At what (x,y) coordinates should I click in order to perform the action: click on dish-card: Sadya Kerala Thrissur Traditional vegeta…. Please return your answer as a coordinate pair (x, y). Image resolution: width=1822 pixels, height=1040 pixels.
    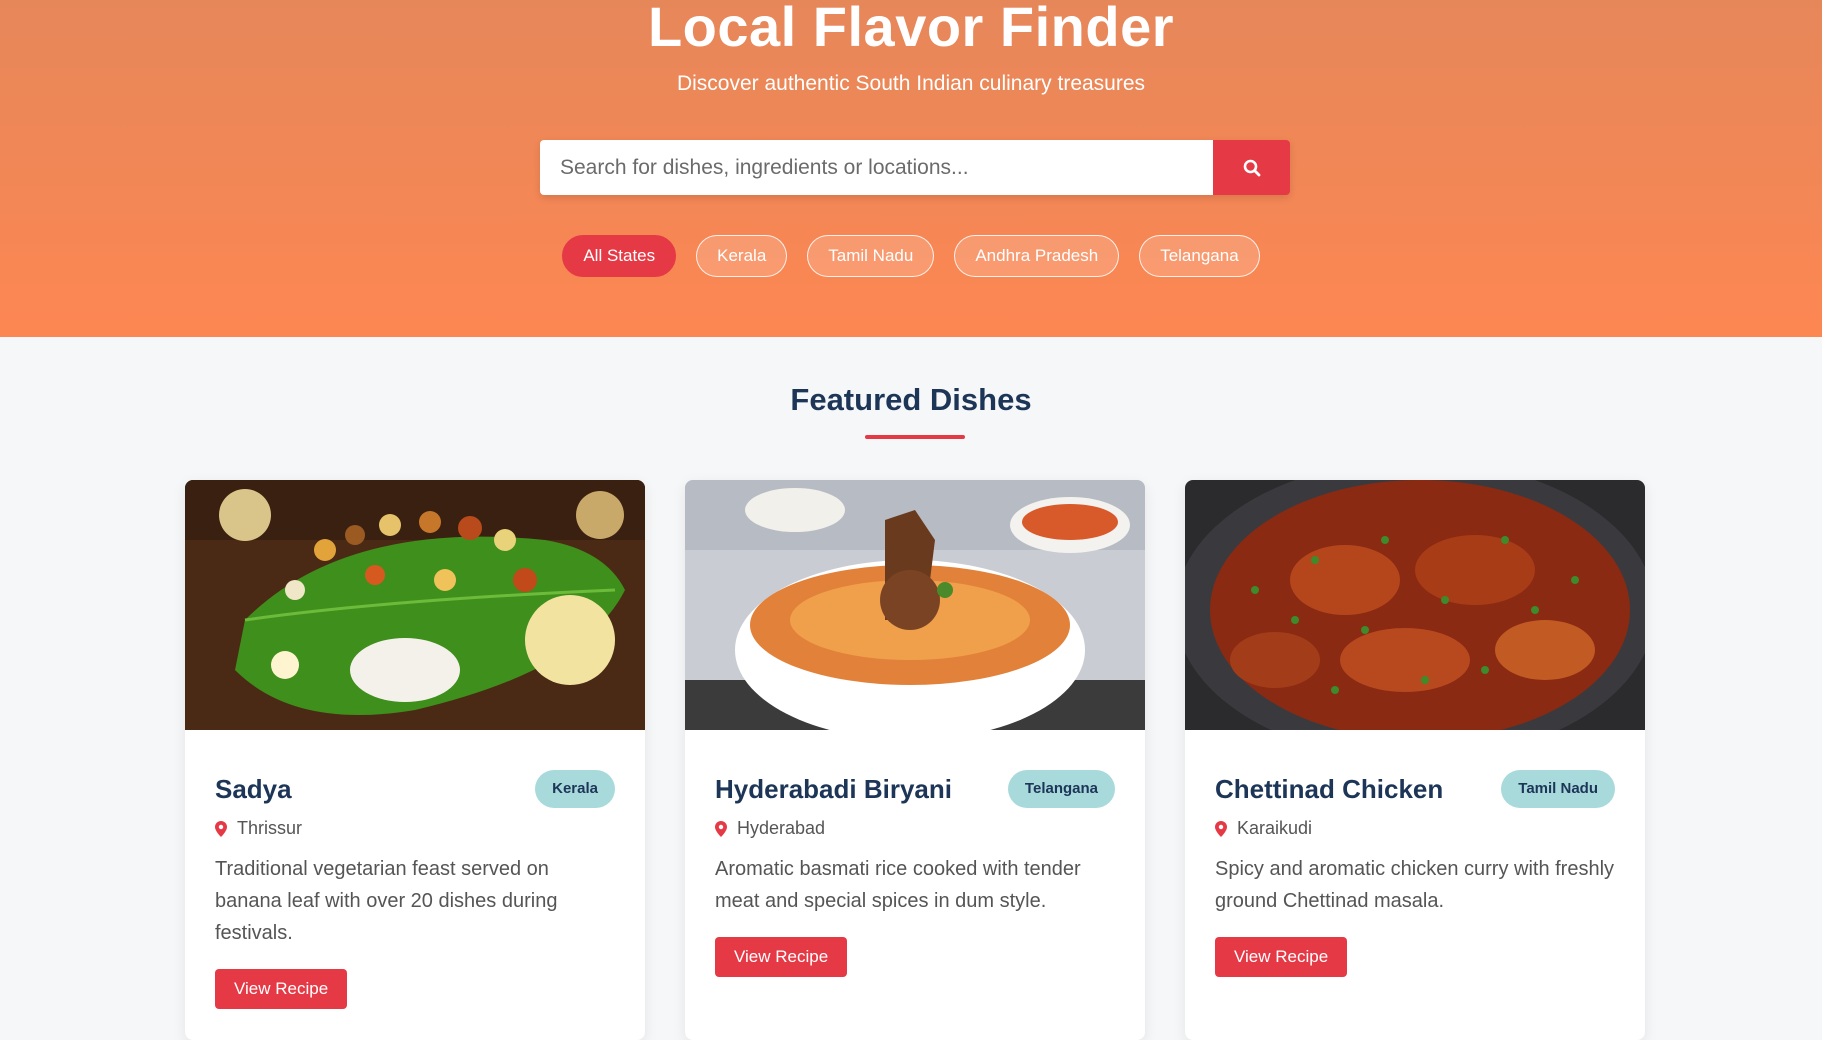
    Looking at the image, I should click on (415, 760).